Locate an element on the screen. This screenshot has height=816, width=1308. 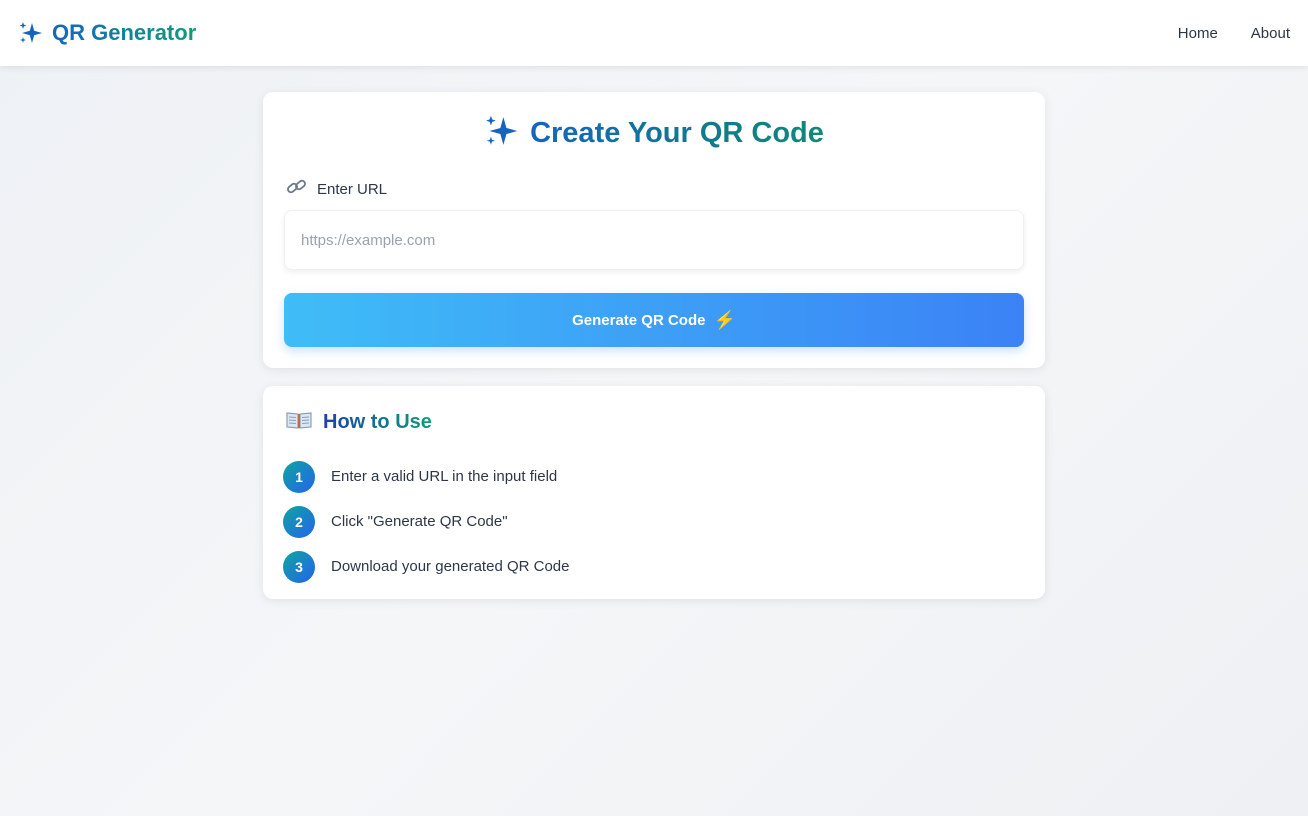
list-item: 2 Click "Generate QR Code" is located at coordinates (426, 521).